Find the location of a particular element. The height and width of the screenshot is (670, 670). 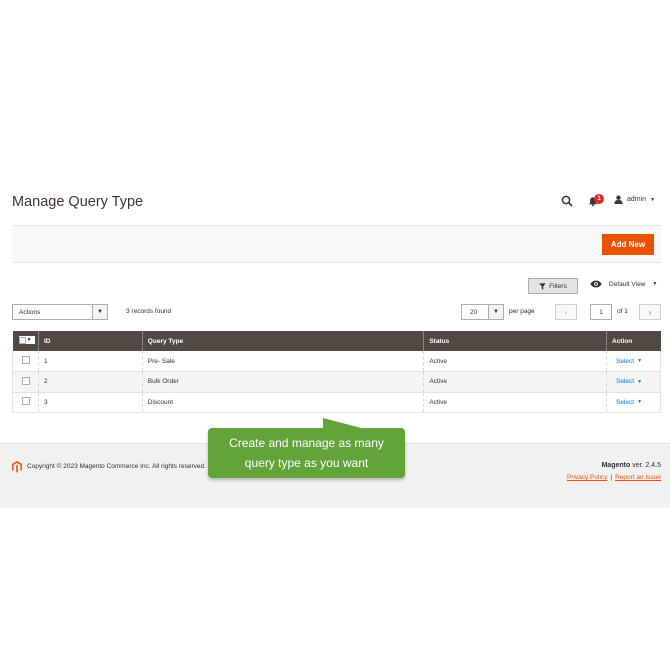

chevron-right-icon: › is located at coordinates (650, 312).